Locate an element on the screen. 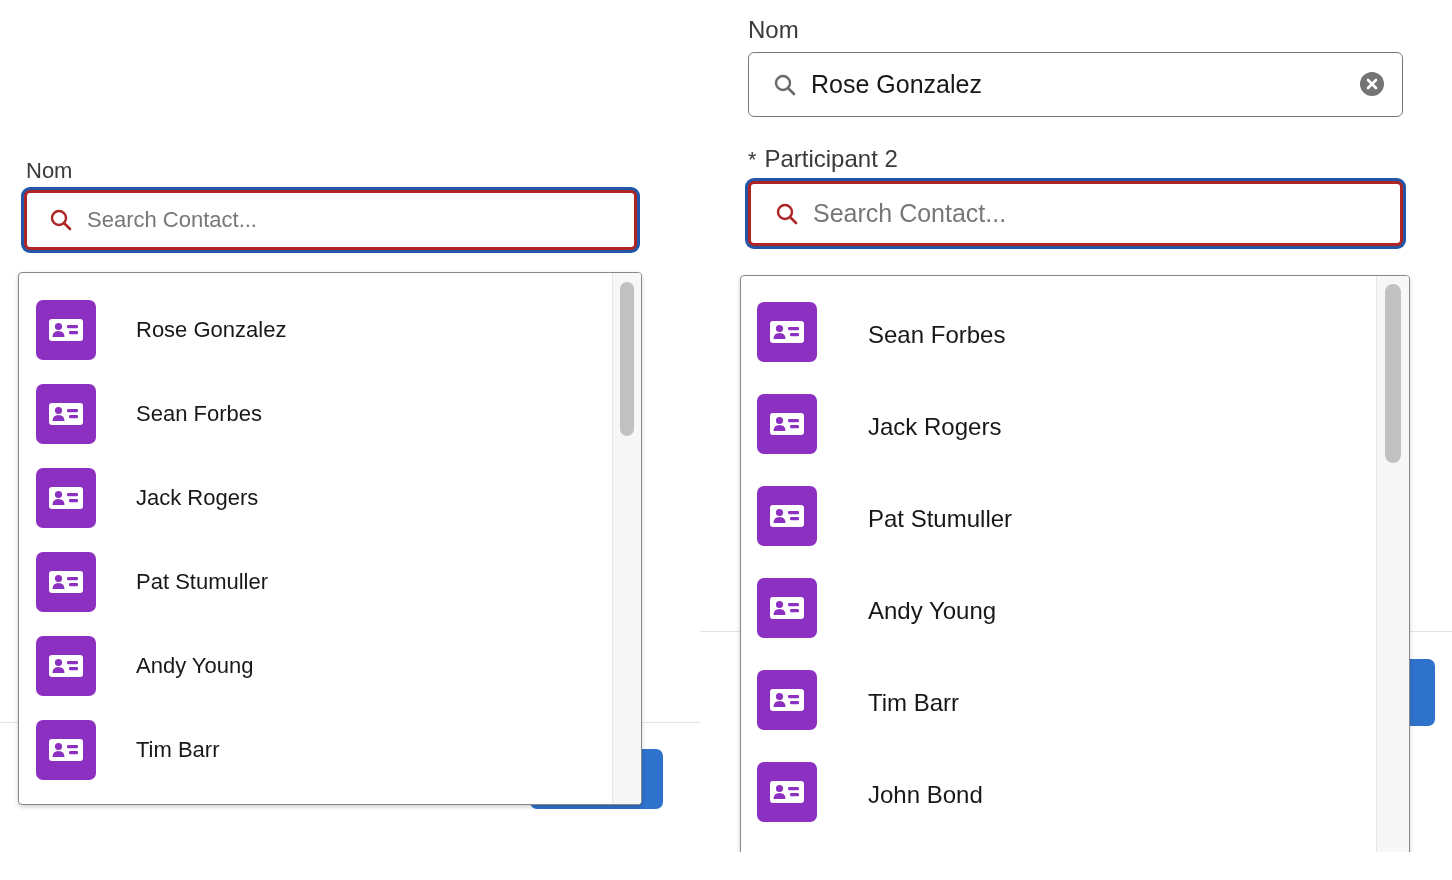 Image resolution: width=1452 pixels, height=880 pixels. search-field: Rose Gonzalez is located at coordinates (1075, 84).